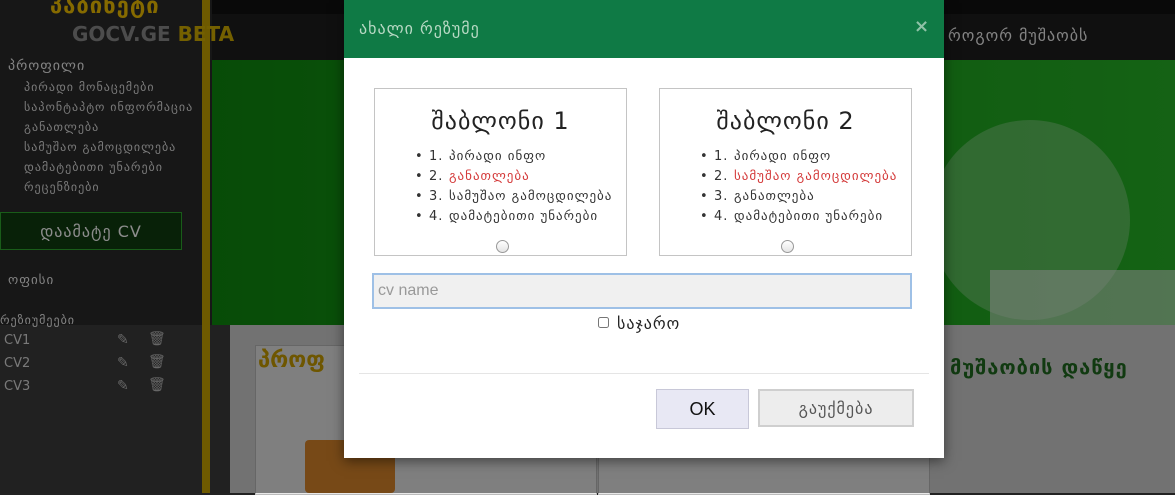 This screenshot has height=495, width=1175. What do you see at coordinates (603, 322) in the screenshot?
I see `public-checkbox` at bounding box center [603, 322].